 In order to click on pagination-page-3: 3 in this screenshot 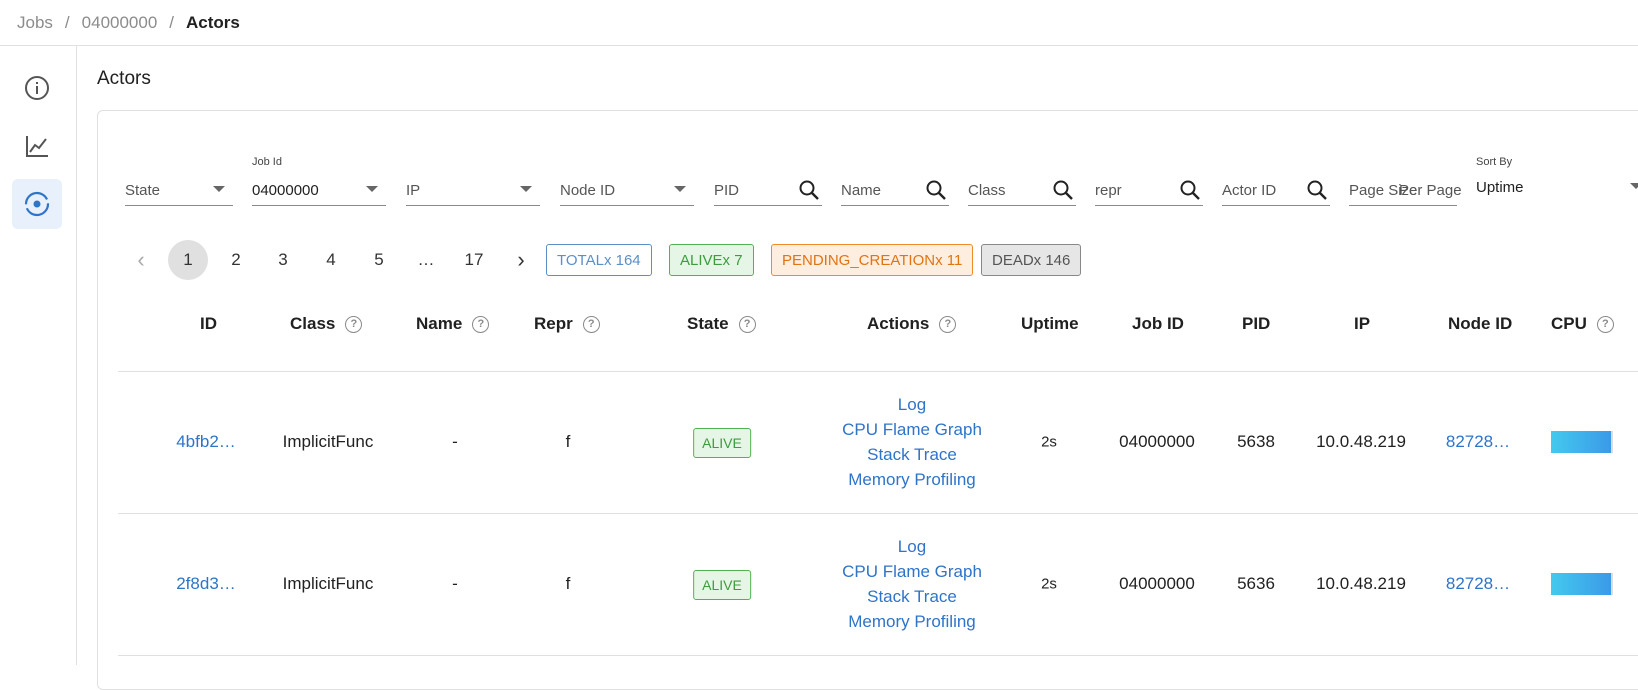, I will do `click(283, 260)`.